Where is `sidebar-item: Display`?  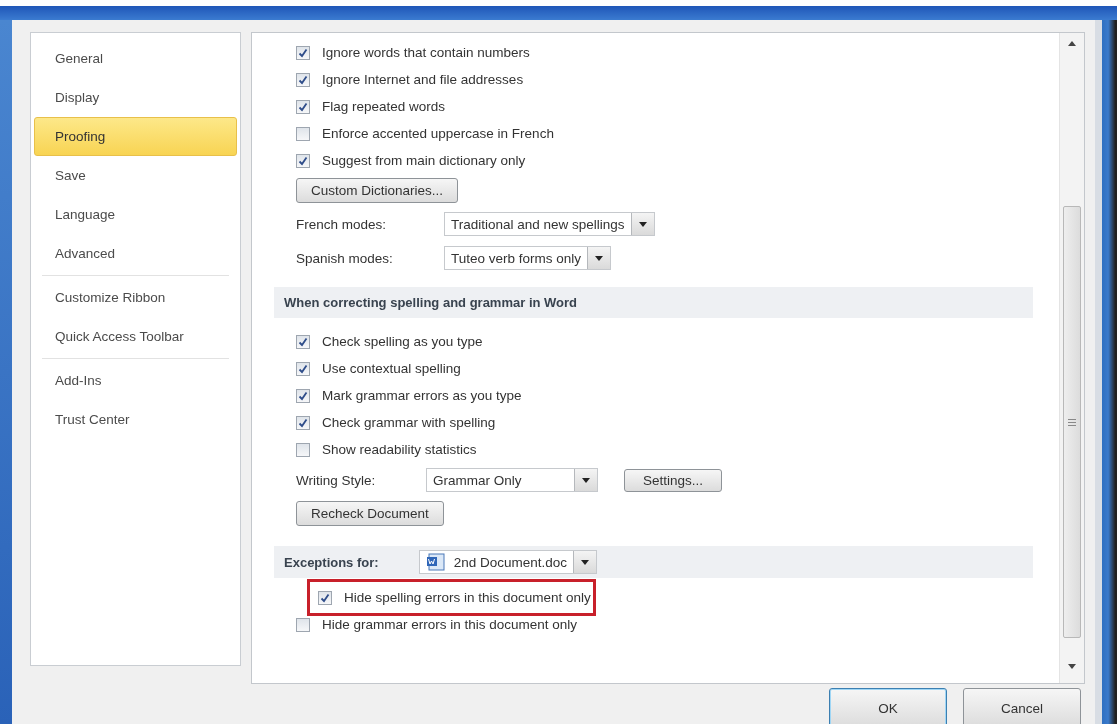 sidebar-item: Display is located at coordinates (135, 97).